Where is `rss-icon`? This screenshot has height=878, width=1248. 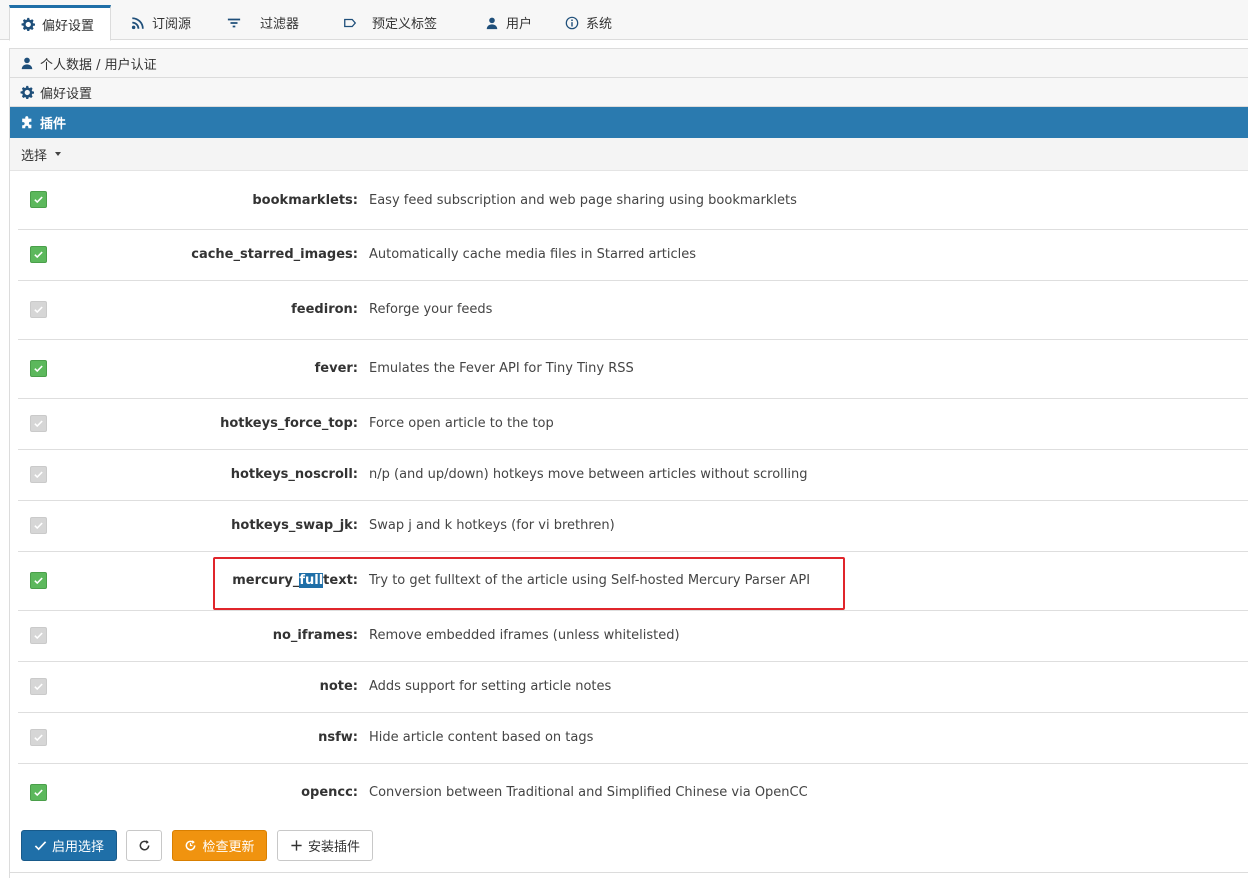
rss-icon is located at coordinates (138, 23).